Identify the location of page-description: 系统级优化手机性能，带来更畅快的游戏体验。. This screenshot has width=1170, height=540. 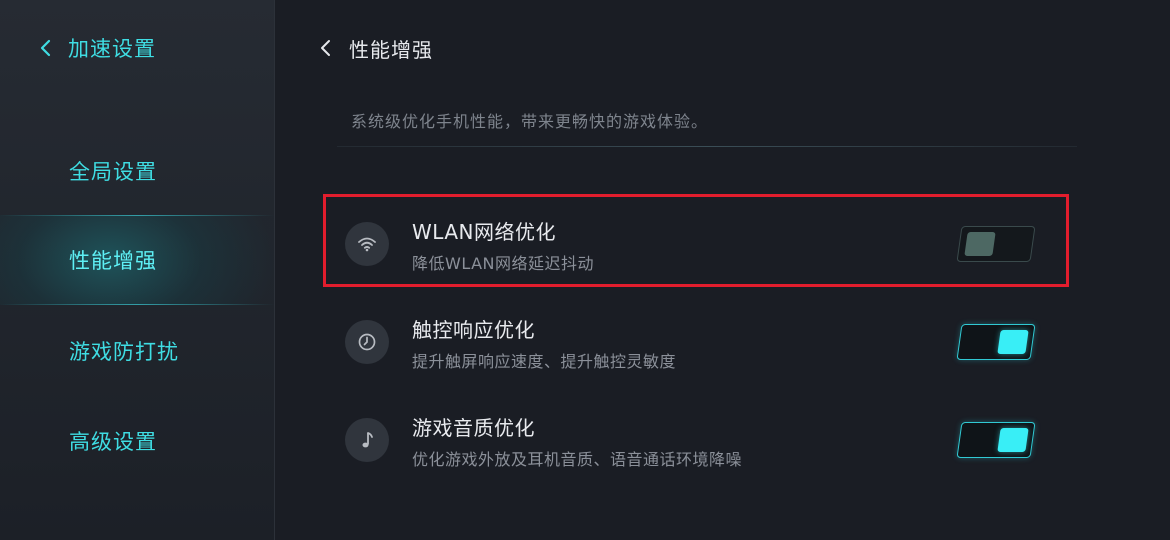
(530, 121).